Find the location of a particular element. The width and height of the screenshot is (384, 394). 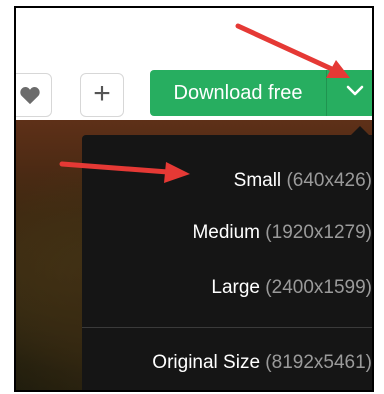

menu-item-dimensions: (1920x1279) is located at coordinates (318, 232).